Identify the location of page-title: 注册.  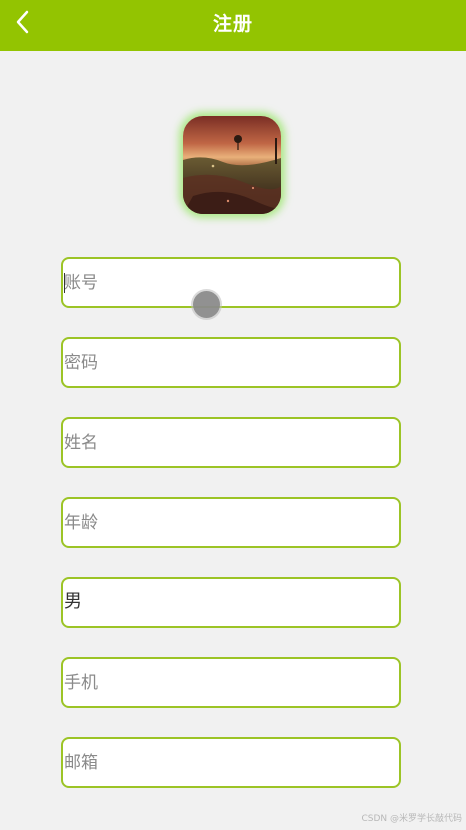
(232, 24).